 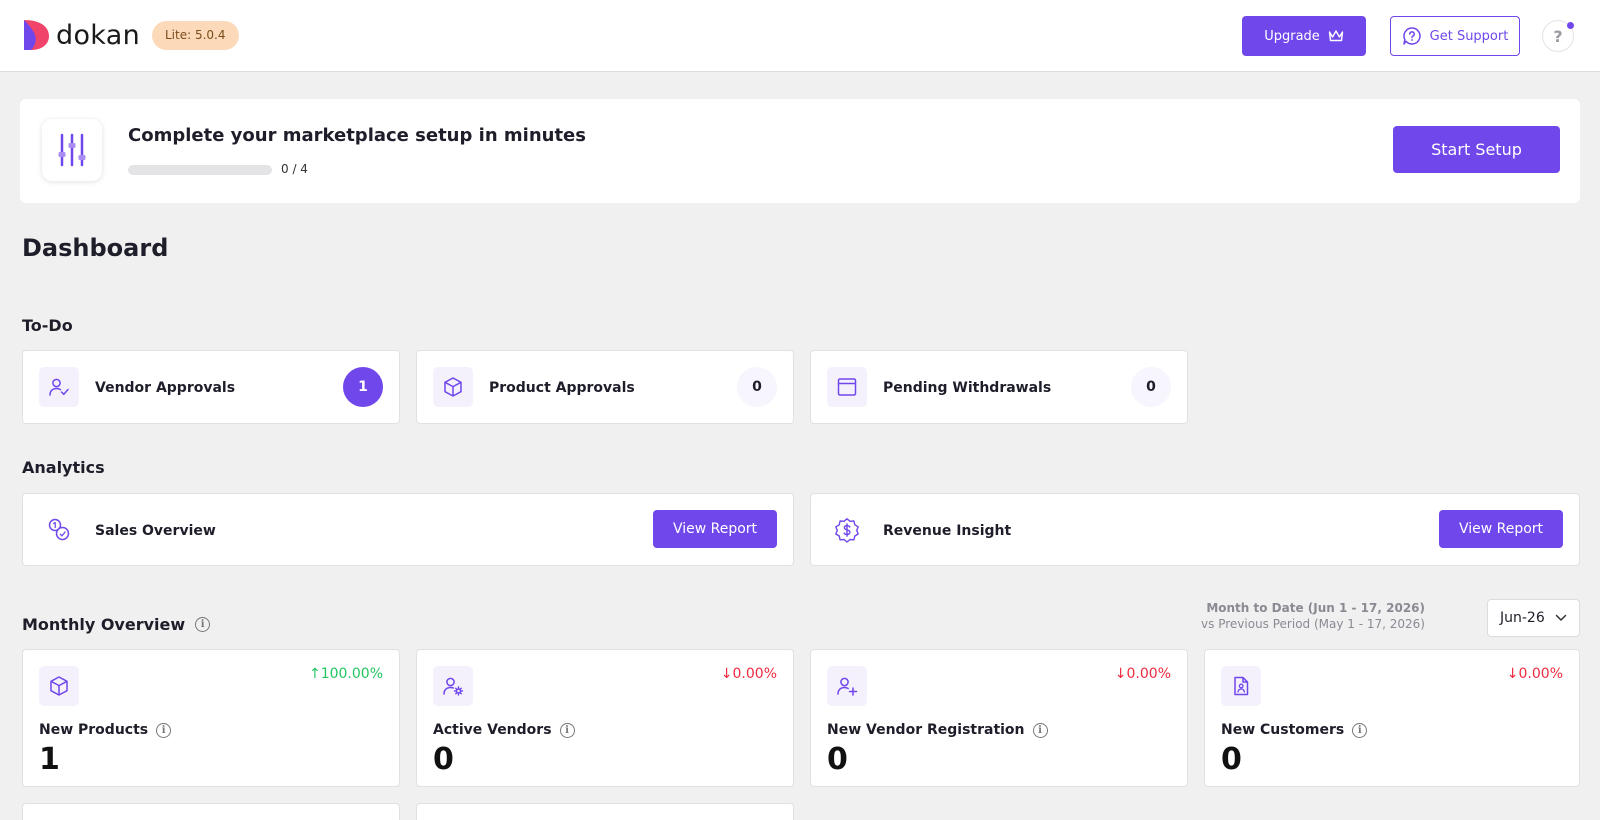 What do you see at coordinates (847, 387) in the screenshot?
I see `window-icon` at bounding box center [847, 387].